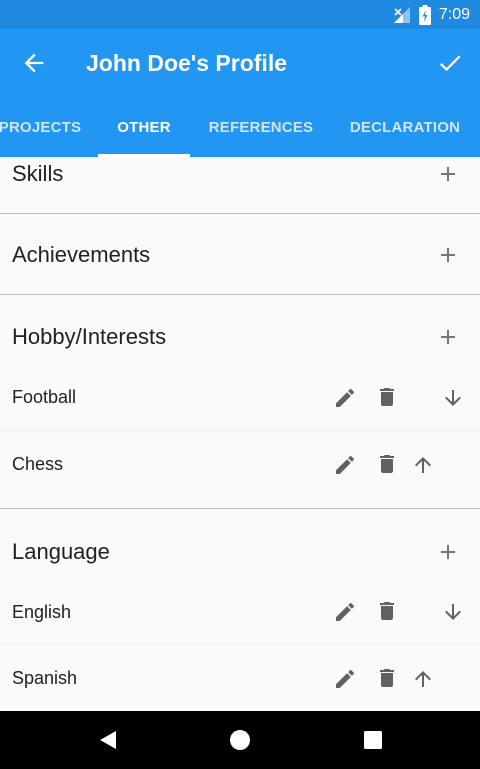 Image resolution: width=480 pixels, height=769 pixels. I want to click on status-bar: 7:09, so click(240, 14).